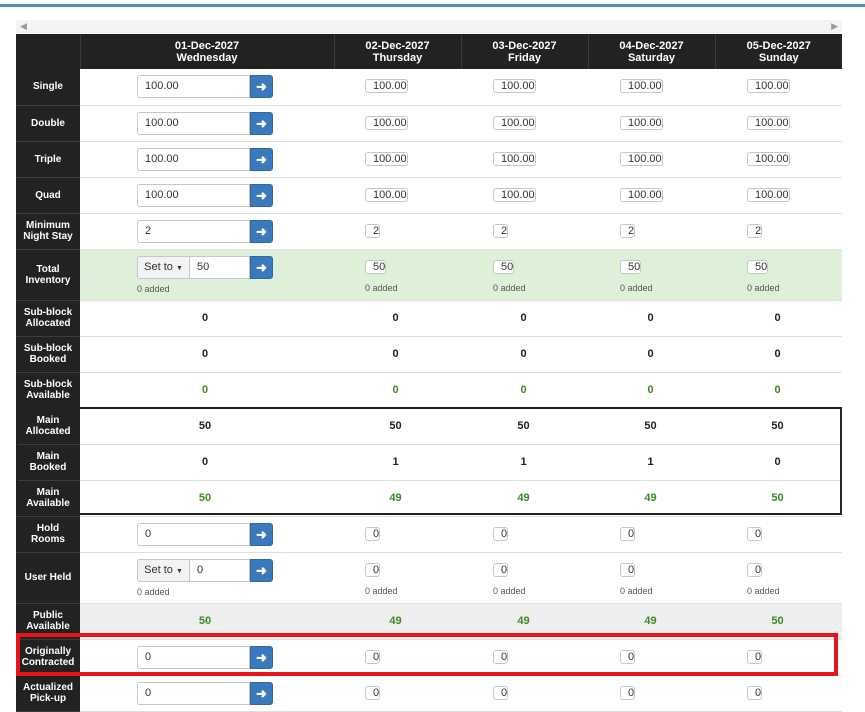 The height and width of the screenshot is (712, 865). Describe the element at coordinates (432, 5) in the screenshot. I see `top-accent-bar` at that location.